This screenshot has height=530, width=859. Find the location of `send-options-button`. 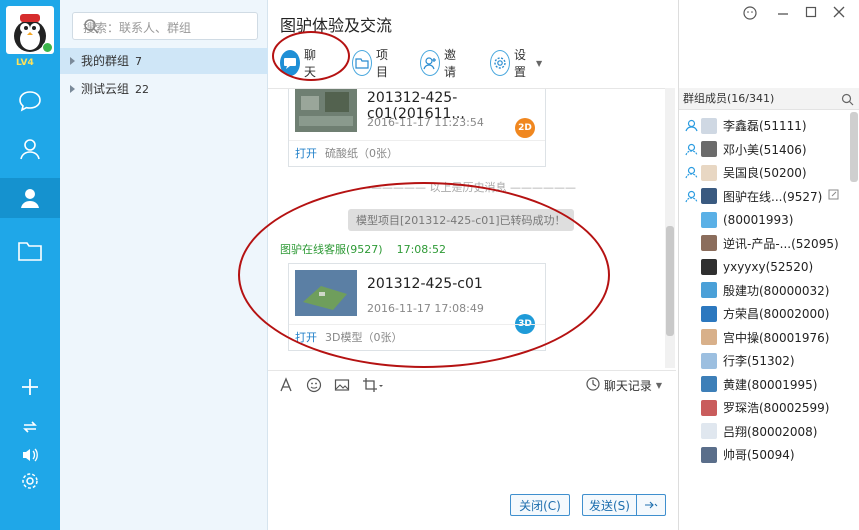

send-options-button is located at coordinates (651, 505).